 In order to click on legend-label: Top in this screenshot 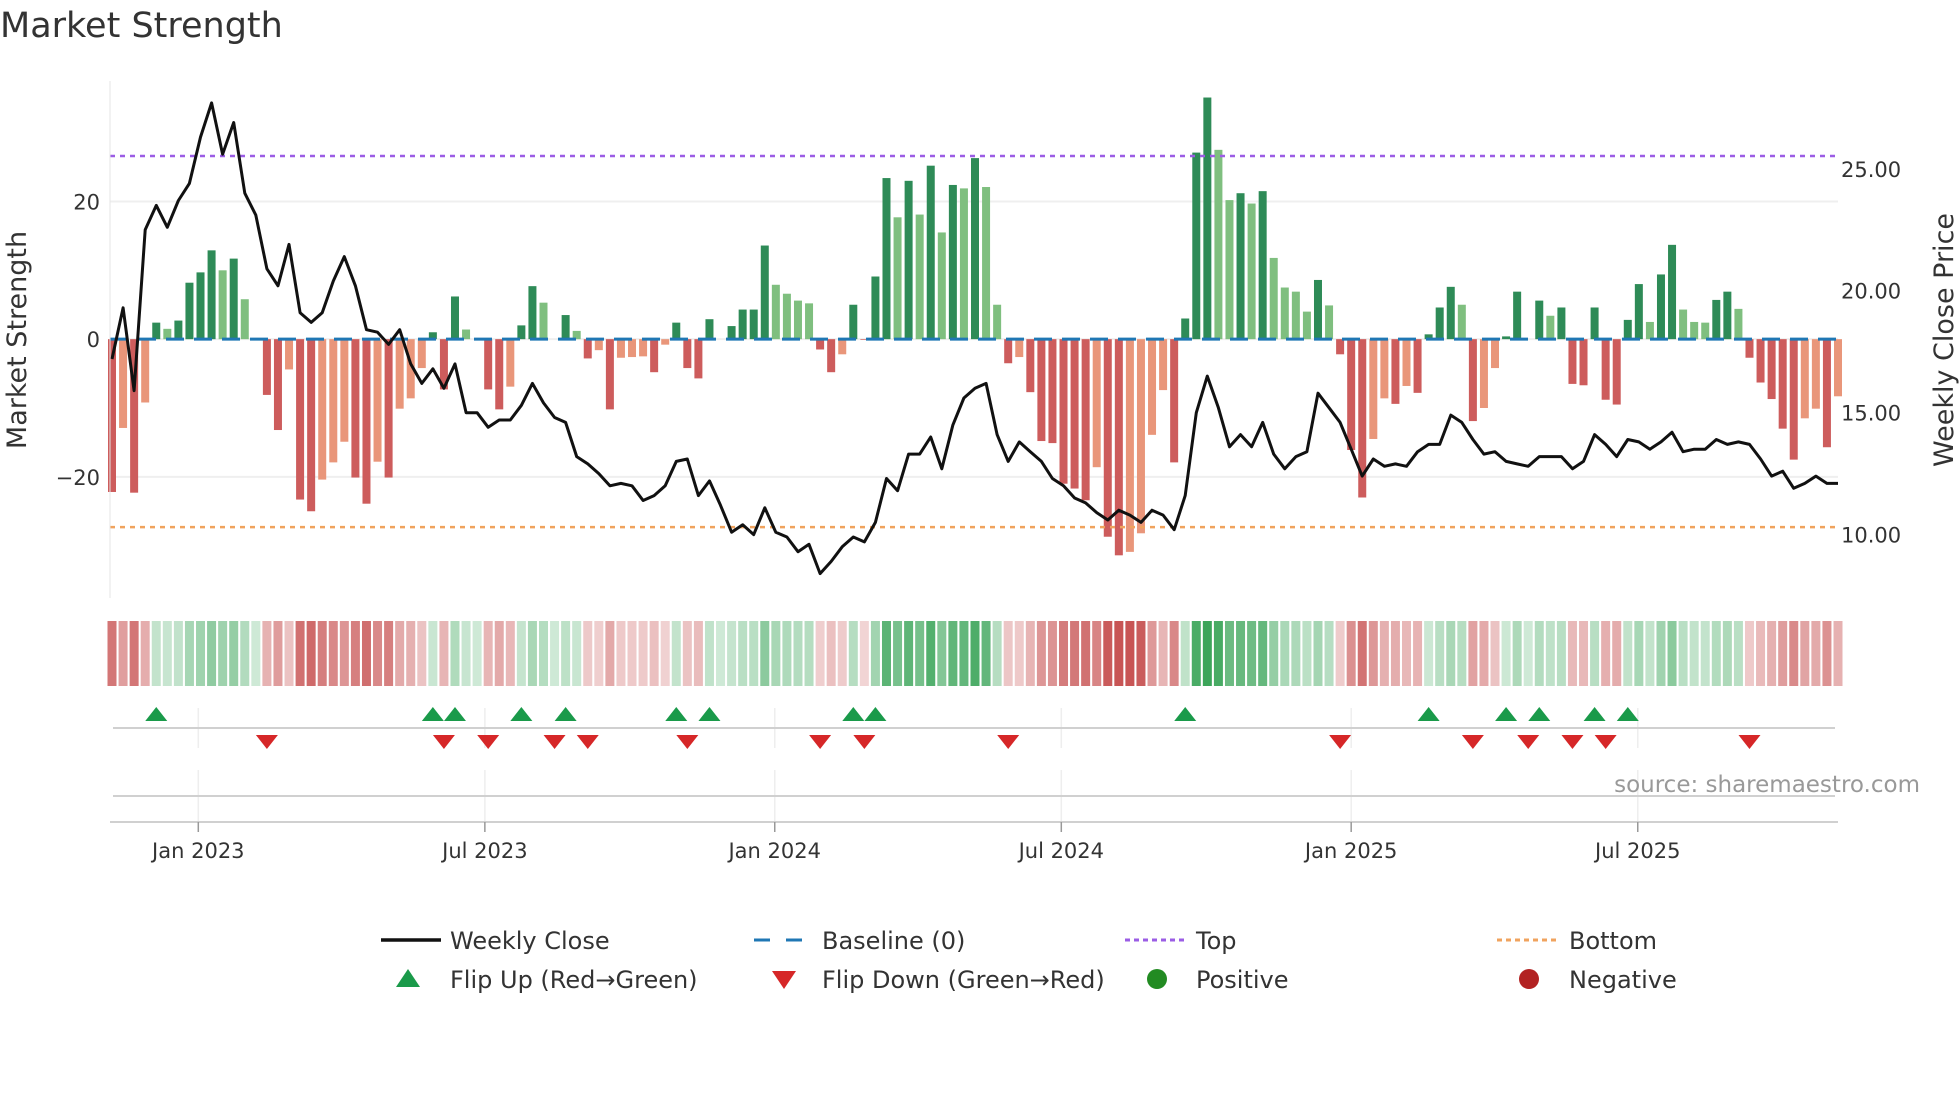, I will do `click(1216, 941)`.